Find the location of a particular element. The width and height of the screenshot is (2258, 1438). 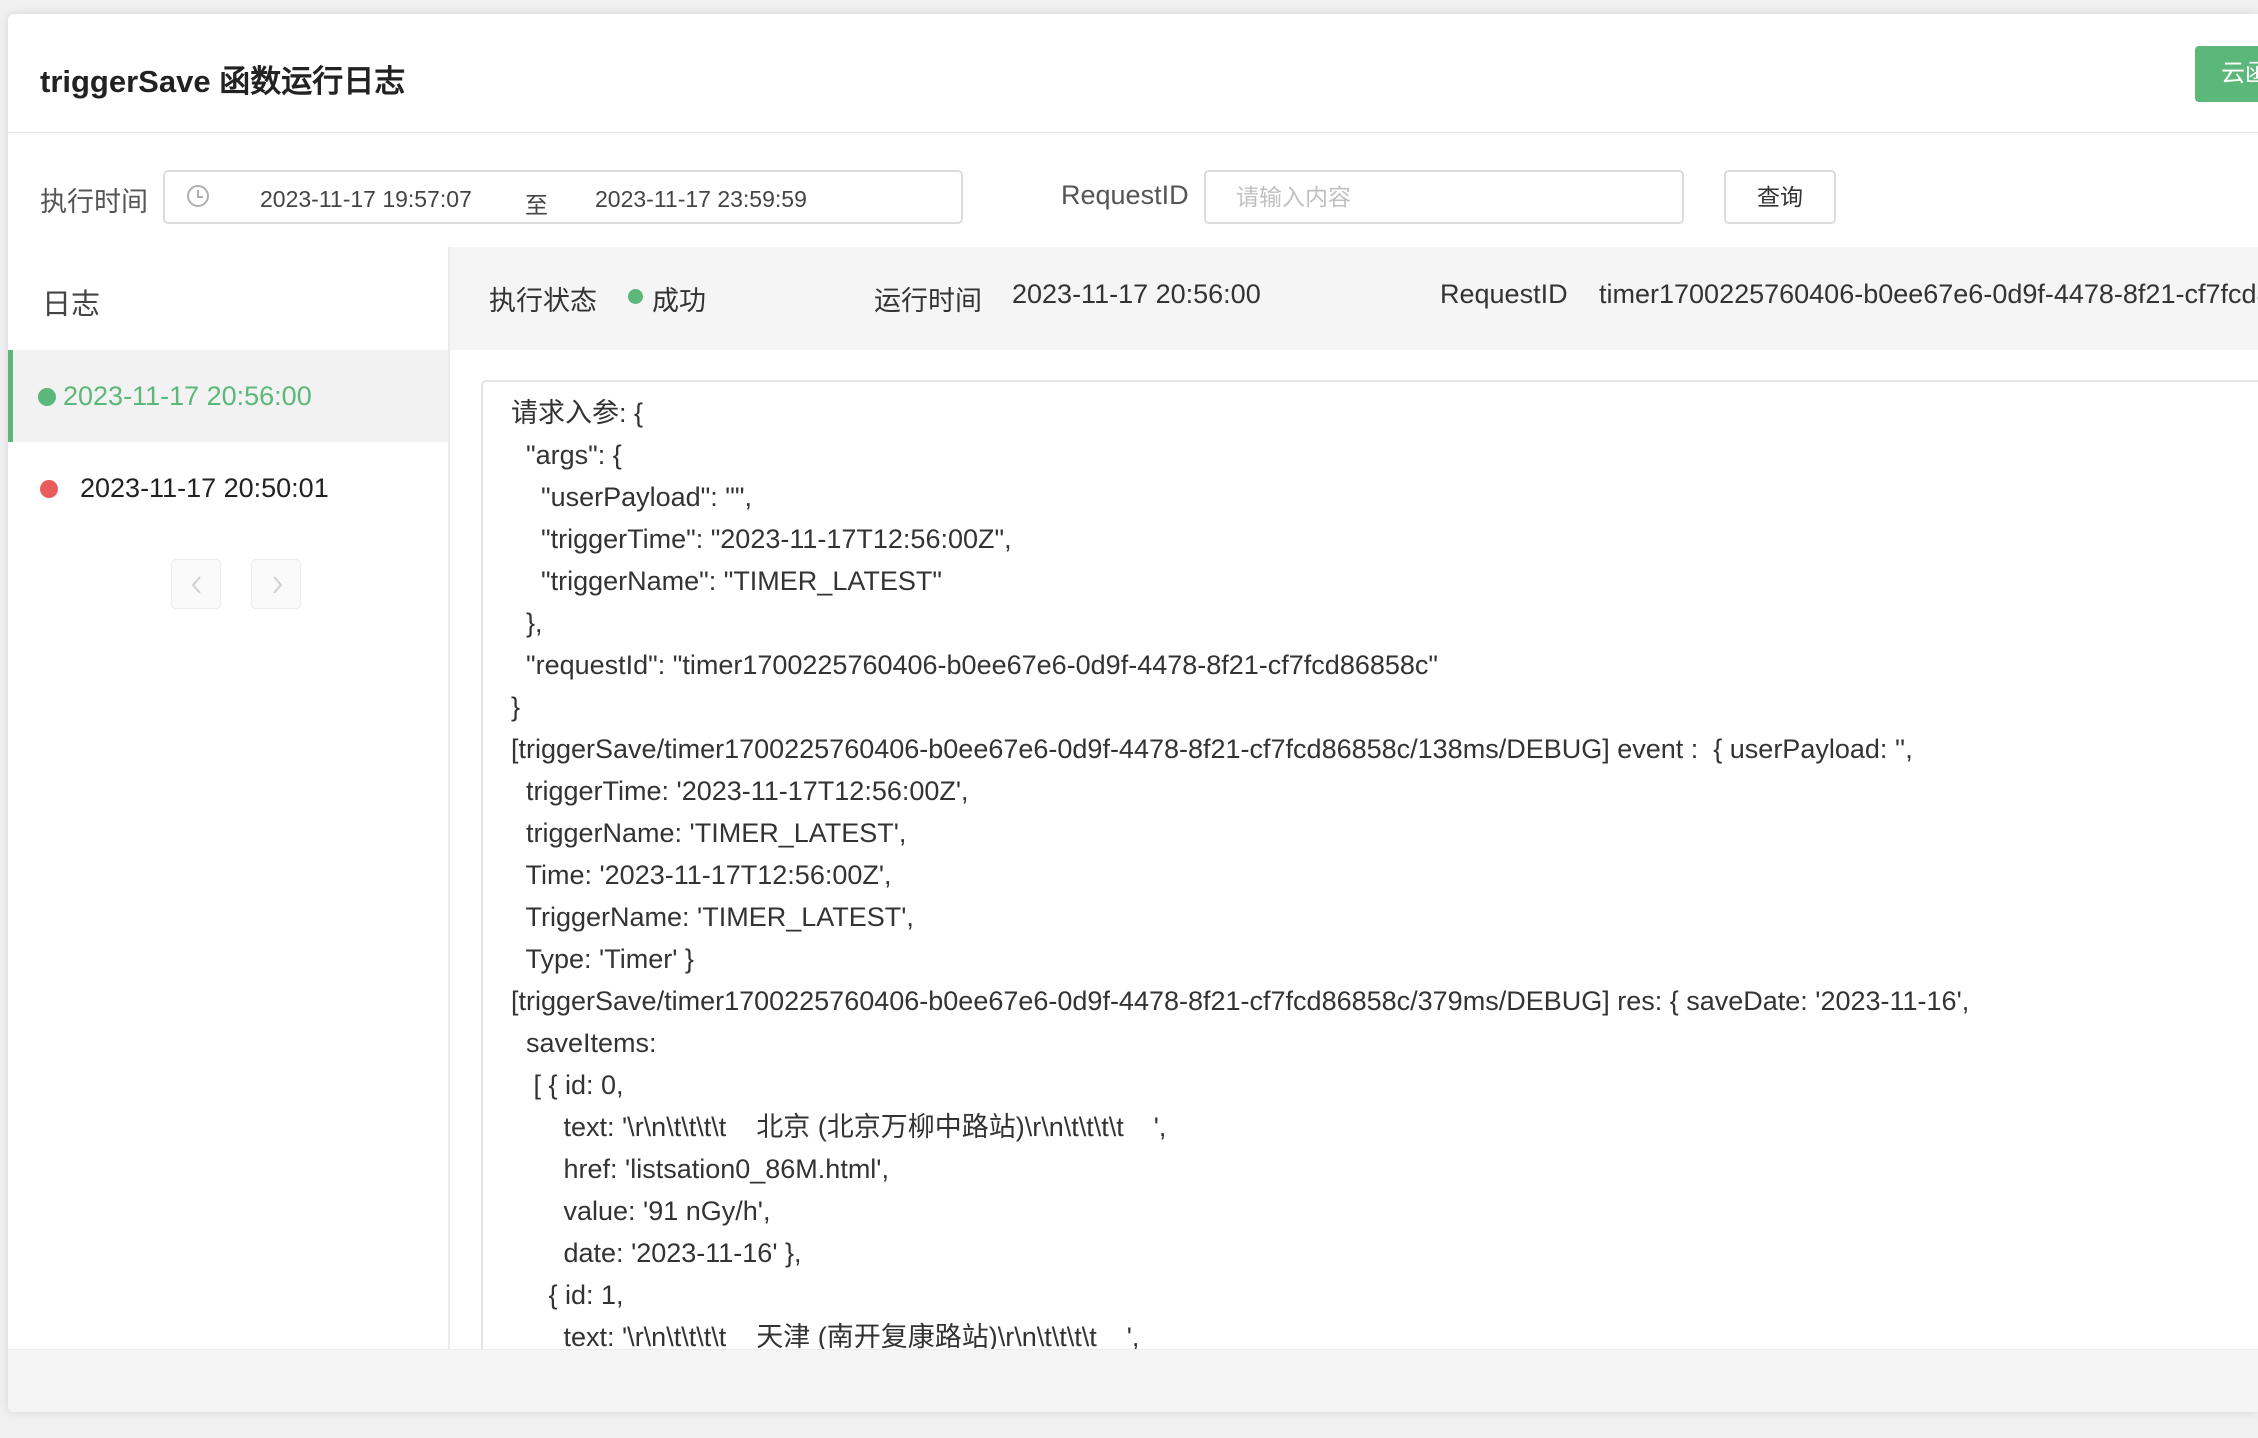

prev-page-button is located at coordinates (196, 584).